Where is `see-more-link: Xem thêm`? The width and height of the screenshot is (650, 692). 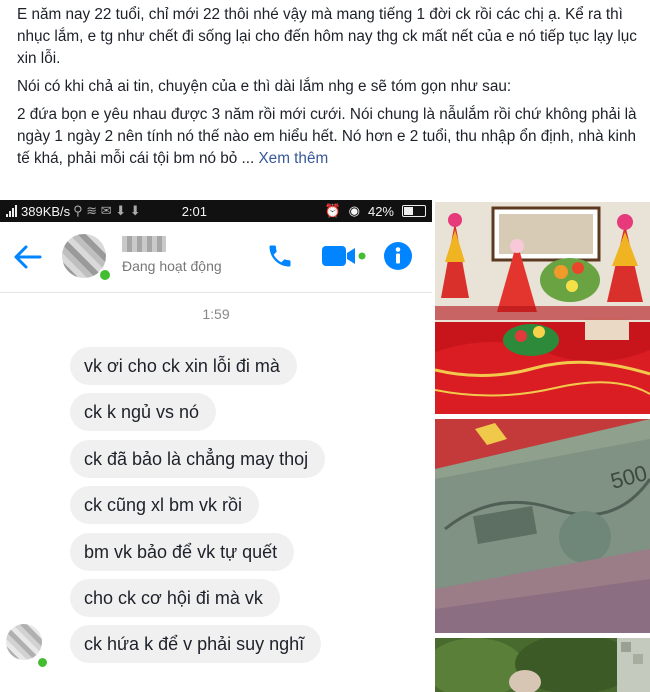
see-more-link: Xem thêm is located at coordinates (293, 158).